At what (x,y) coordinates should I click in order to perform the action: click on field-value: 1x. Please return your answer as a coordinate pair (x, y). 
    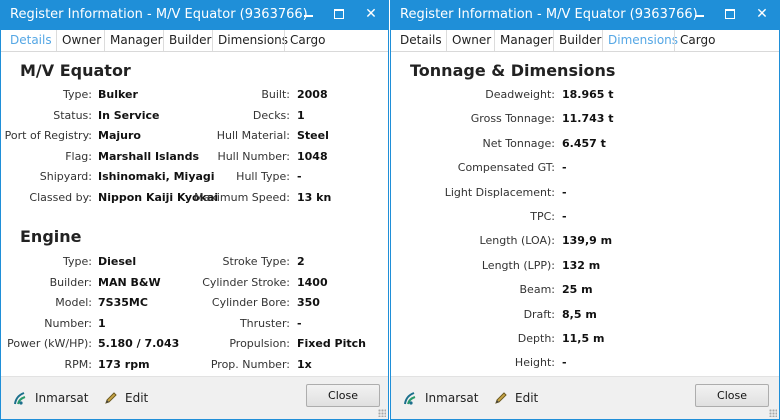
    Looking at the image, I should click on (304, 364).